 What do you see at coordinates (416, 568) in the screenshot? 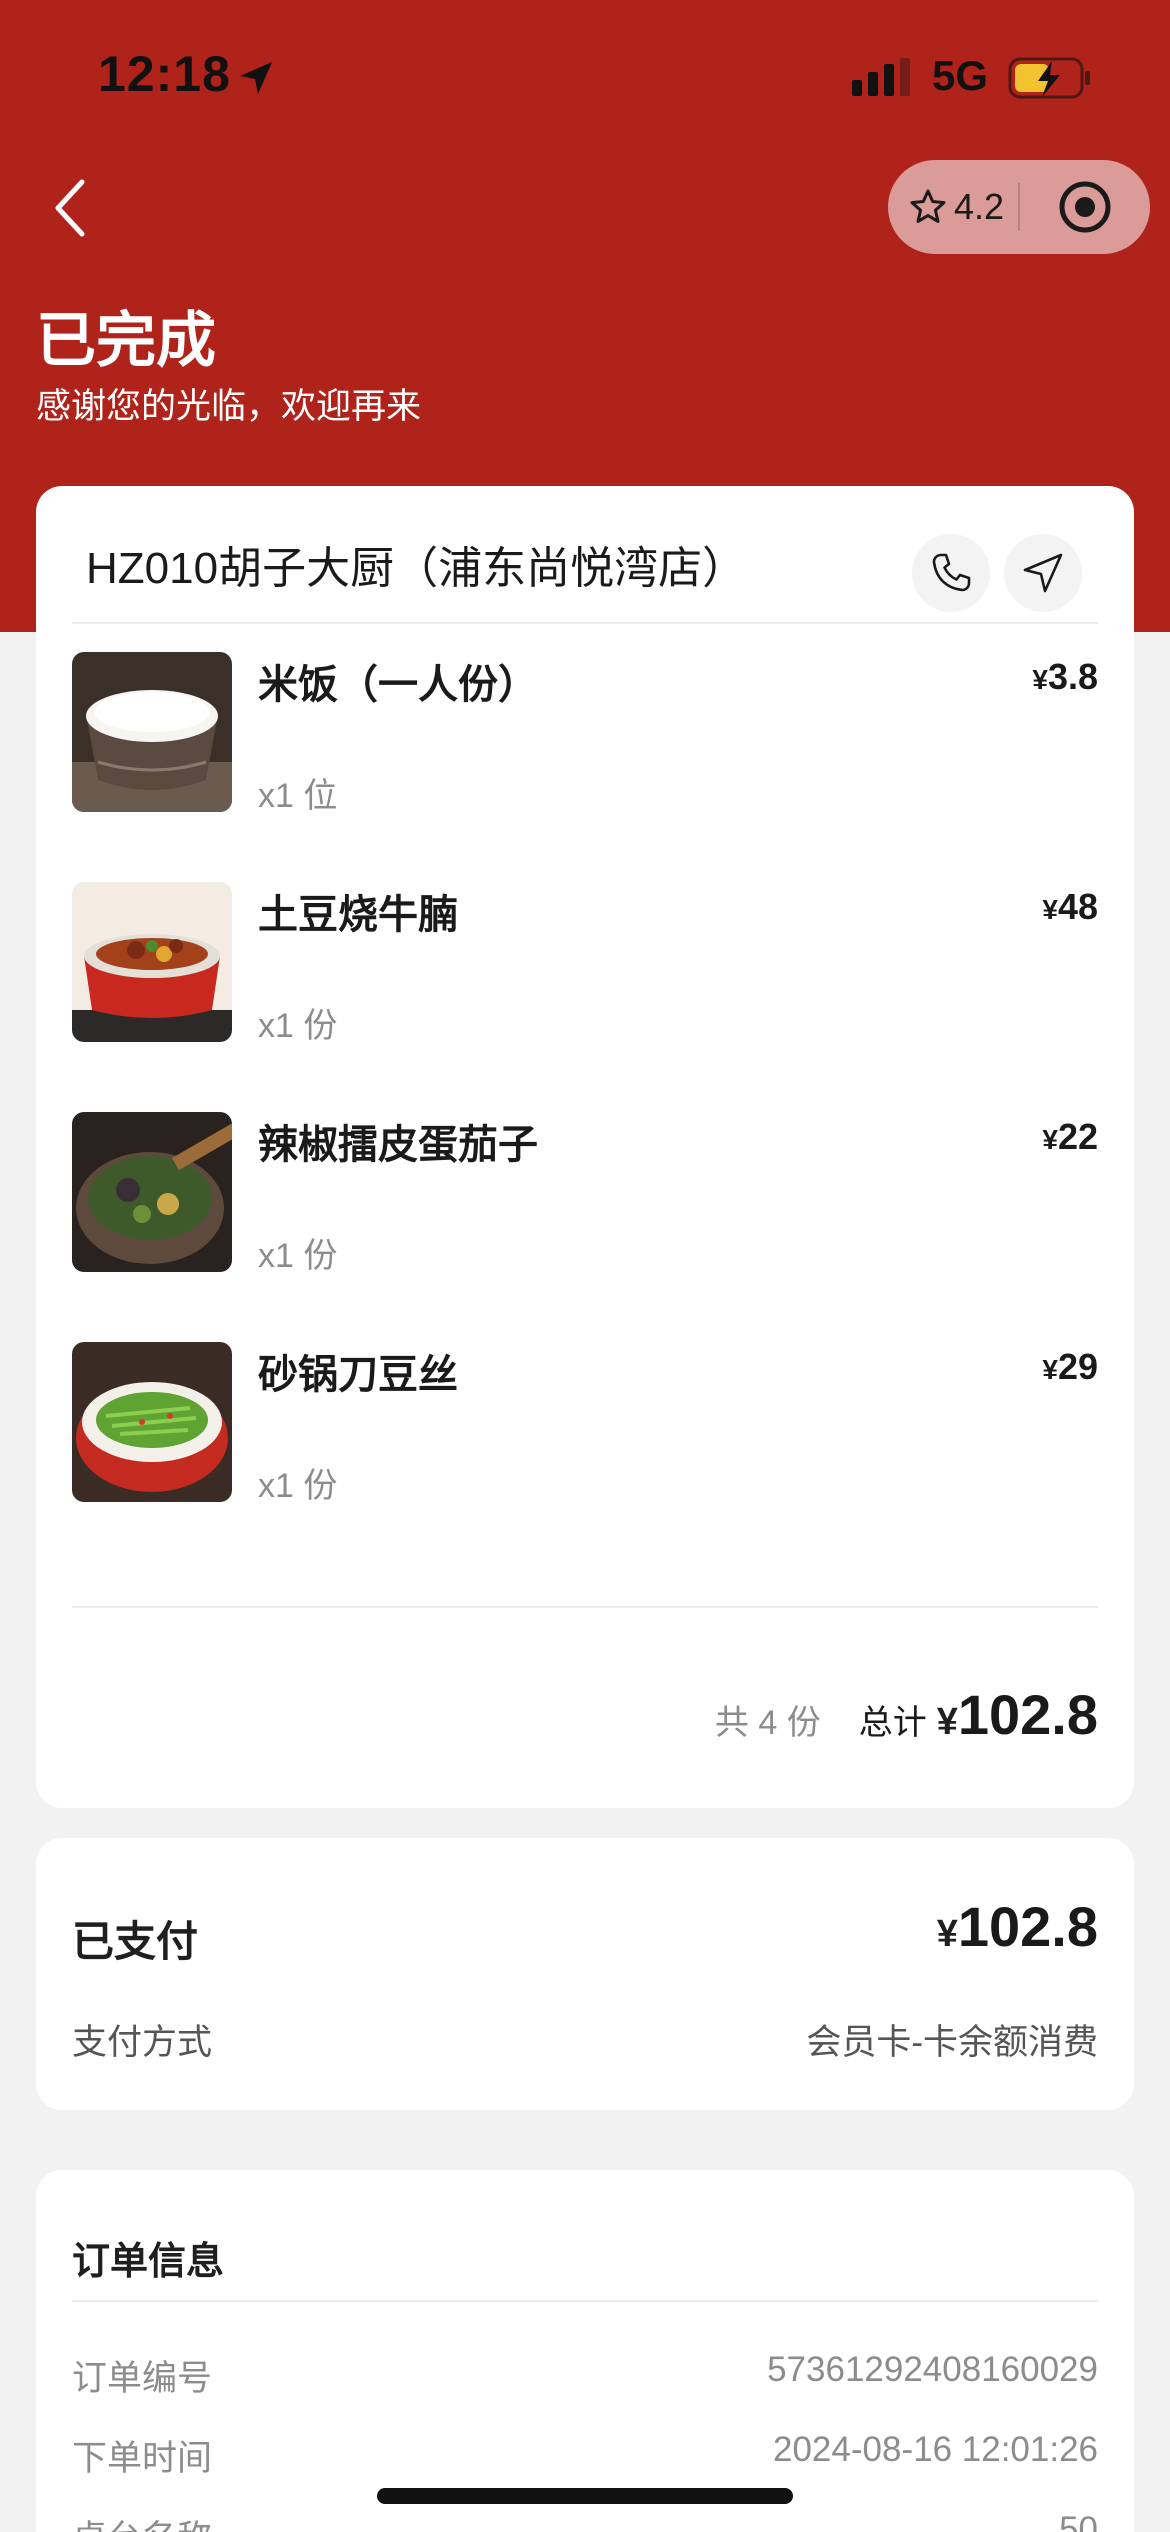
I see `store-name: HZ010胡子大厨（浦东尚悦湾店）` at bounding box center [416, 568].